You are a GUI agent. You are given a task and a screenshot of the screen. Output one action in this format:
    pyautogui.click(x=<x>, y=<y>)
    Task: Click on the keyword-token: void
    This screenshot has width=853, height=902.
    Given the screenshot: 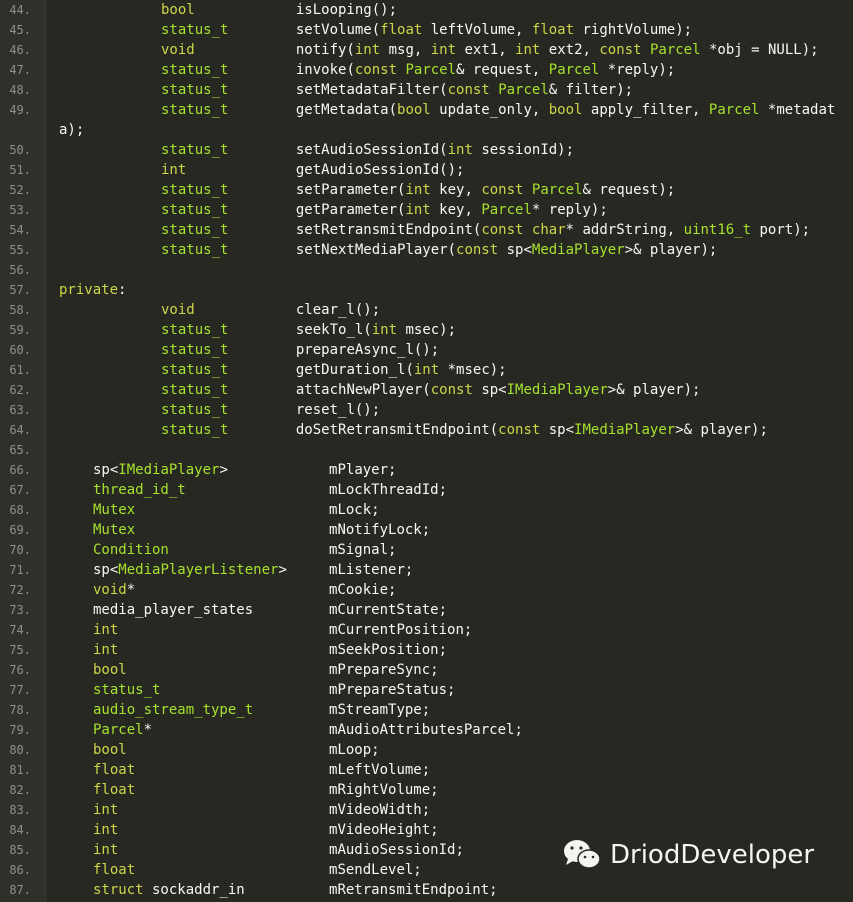 What is the action you would take?
    pyautogui.click(x=178, y=310)
    